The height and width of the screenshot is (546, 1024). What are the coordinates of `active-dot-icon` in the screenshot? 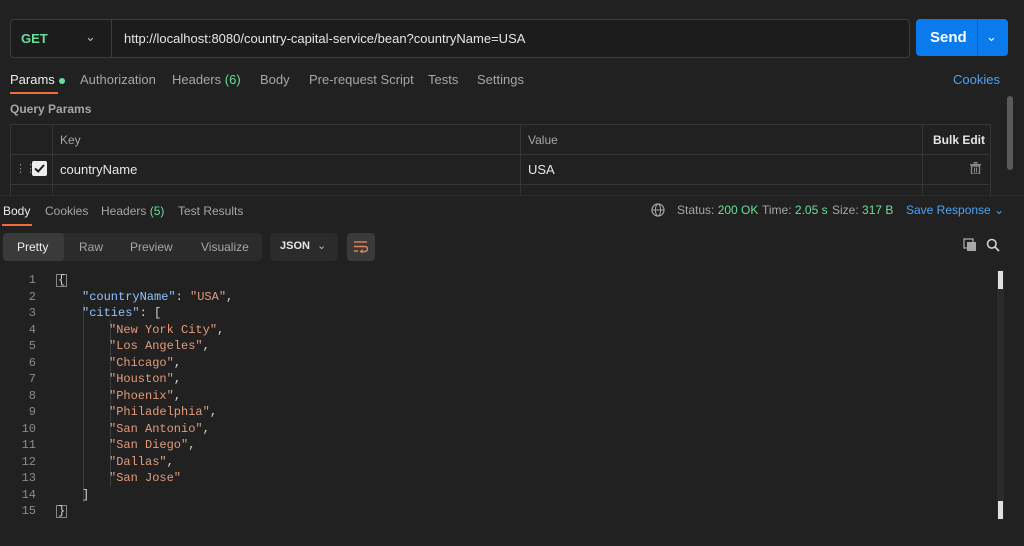 It's located at (61, 80).